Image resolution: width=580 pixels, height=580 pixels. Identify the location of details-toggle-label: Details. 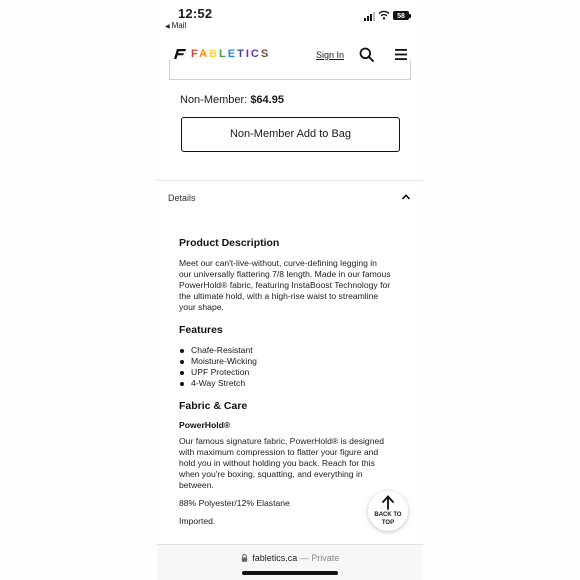
(182, 198).